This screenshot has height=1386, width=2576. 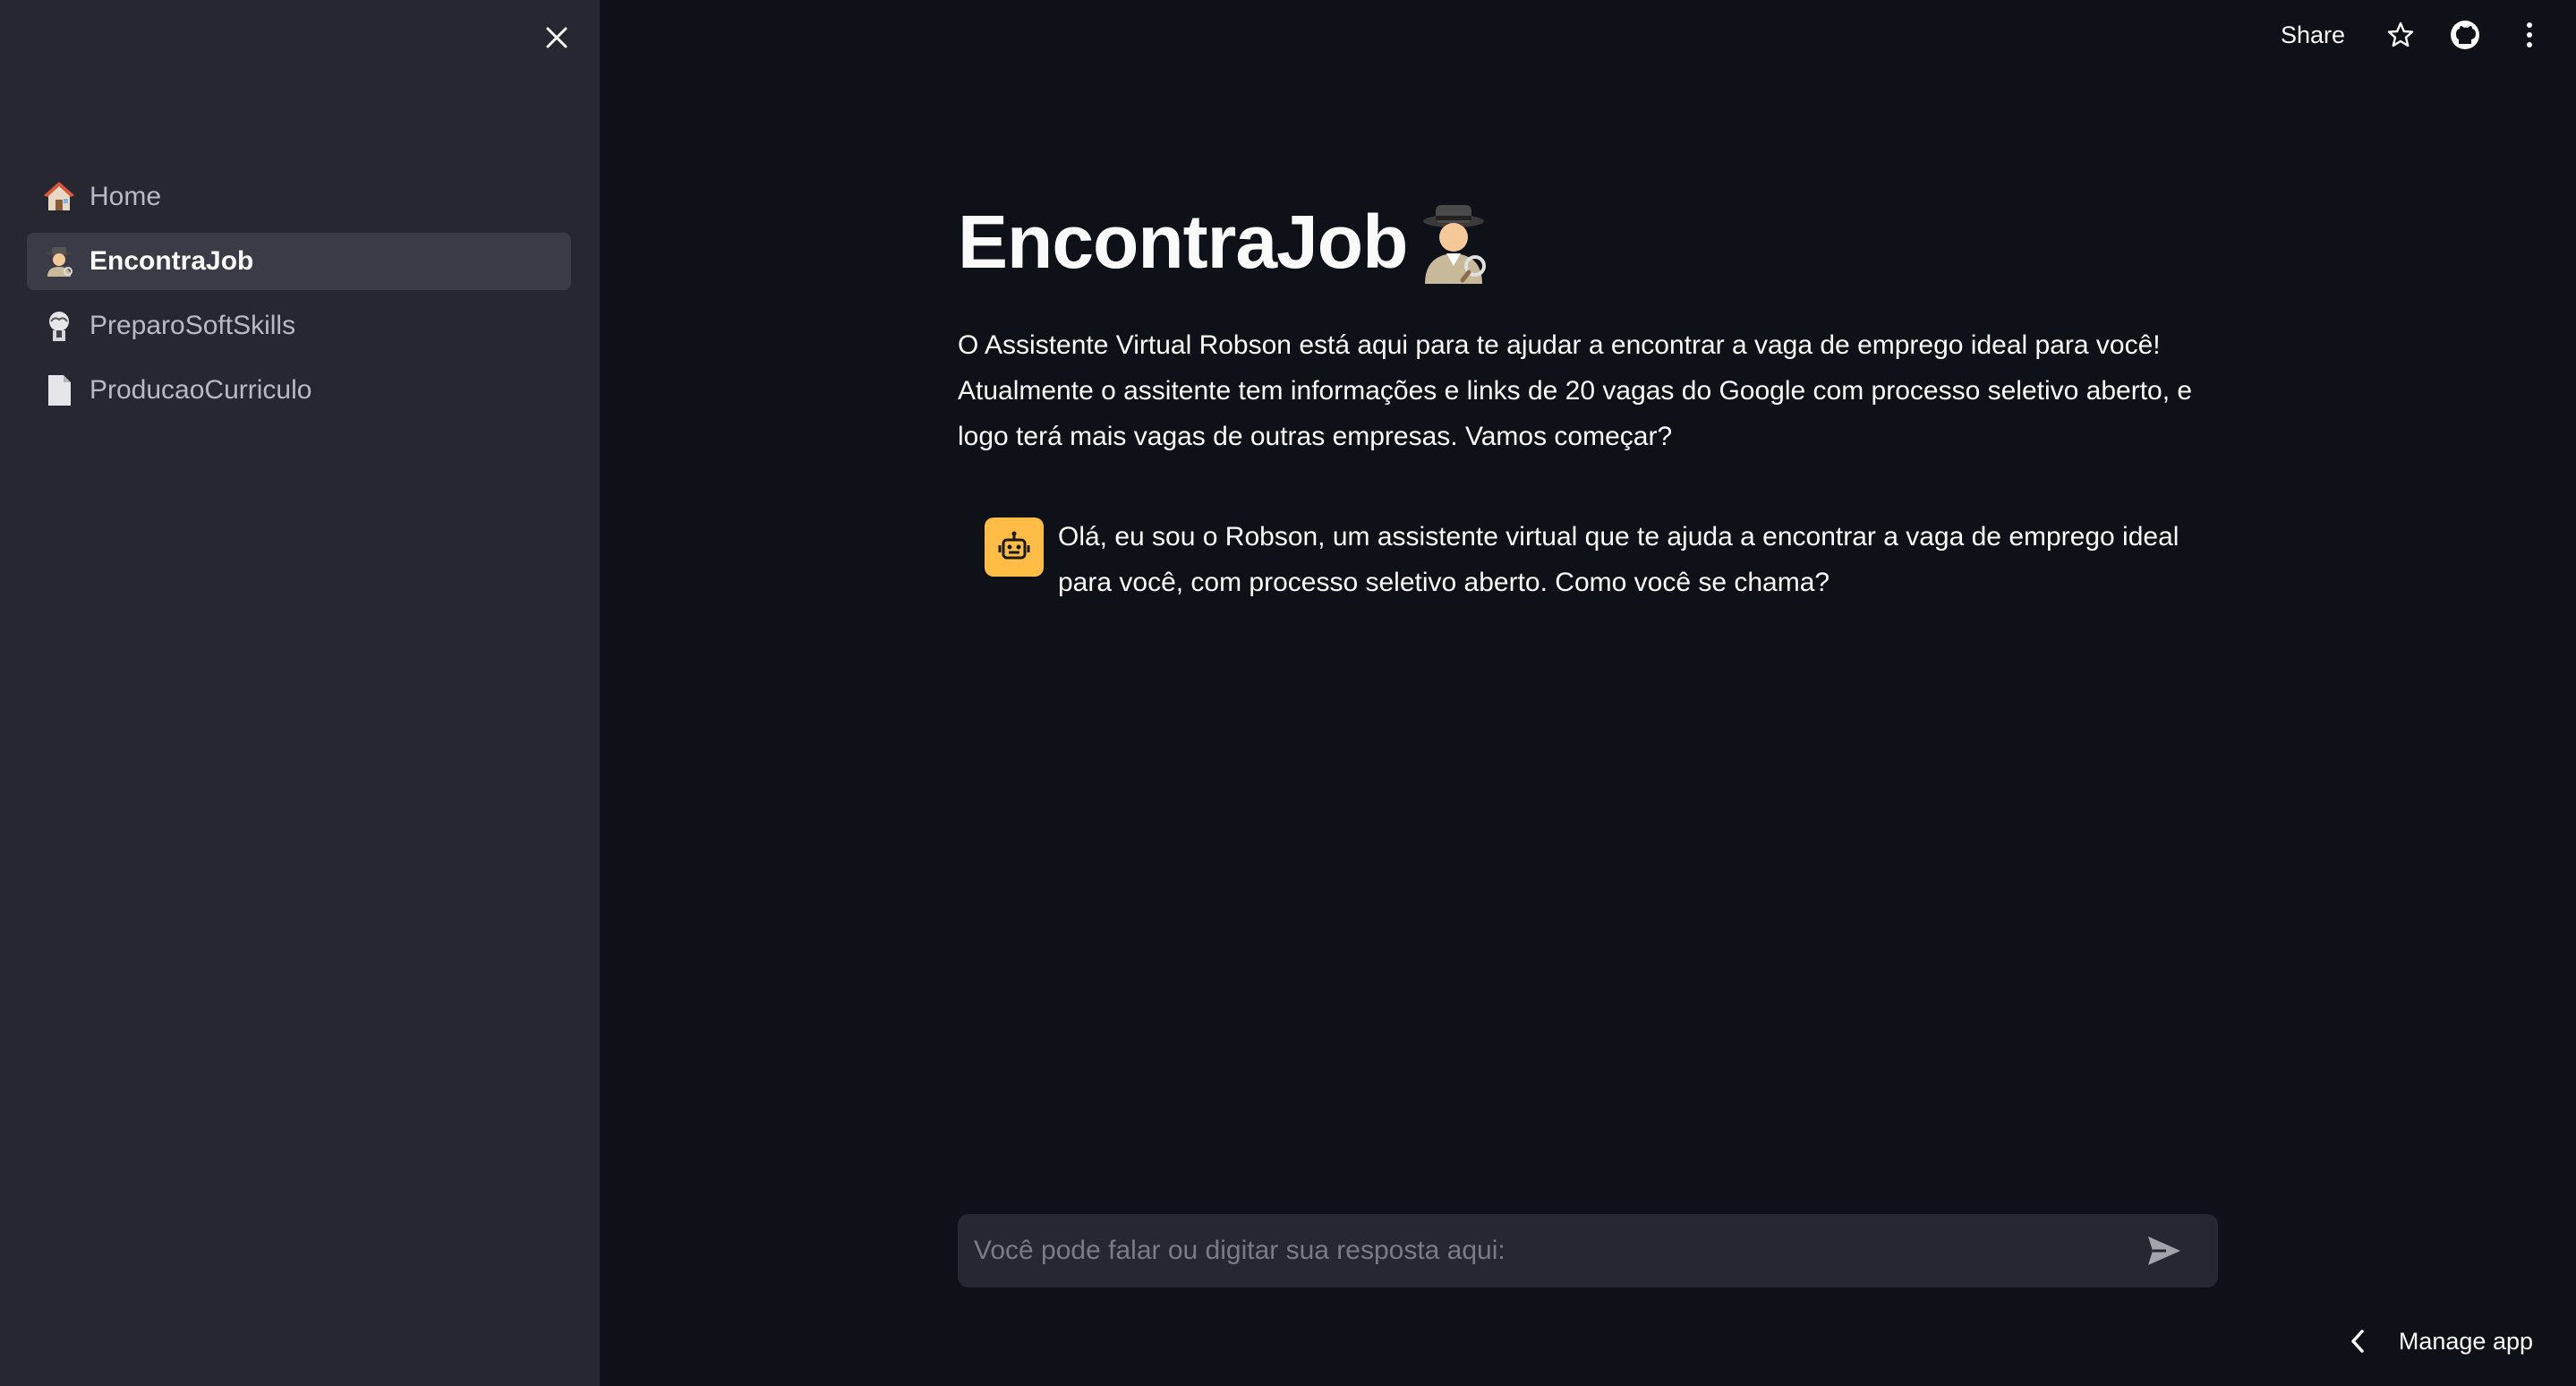 What do you see at coordinates (1547, 1251) in the screenshot?
I see `chat-input` at bounding box center [1547, 1251].